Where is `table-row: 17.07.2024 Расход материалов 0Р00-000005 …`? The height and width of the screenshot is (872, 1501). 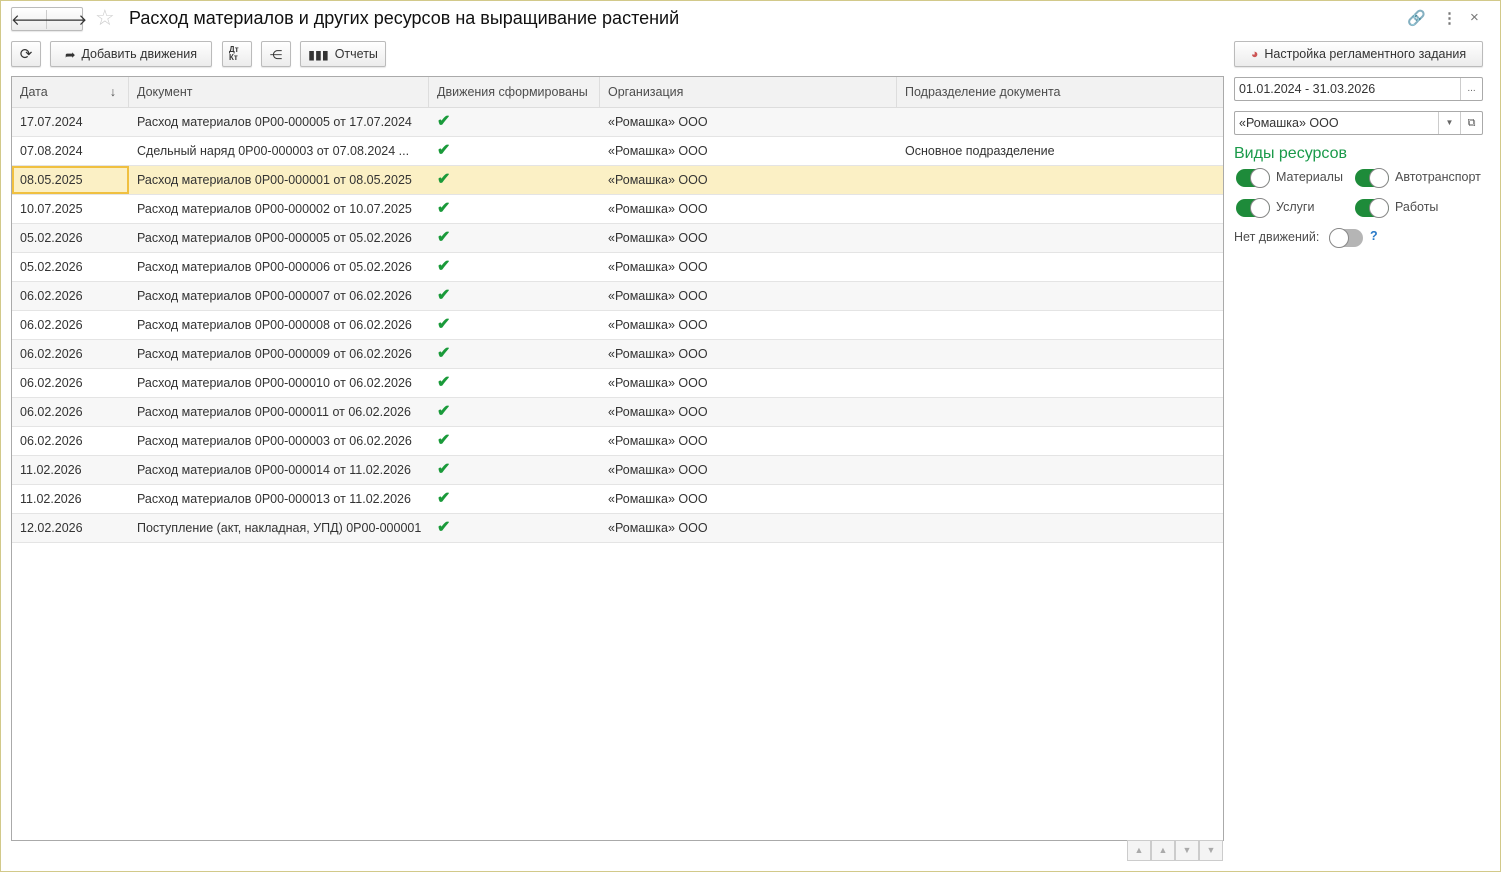 table-row: 17.07.2024 Расход материалов 0Р00-000005 … is located at coordinates (617, 122).